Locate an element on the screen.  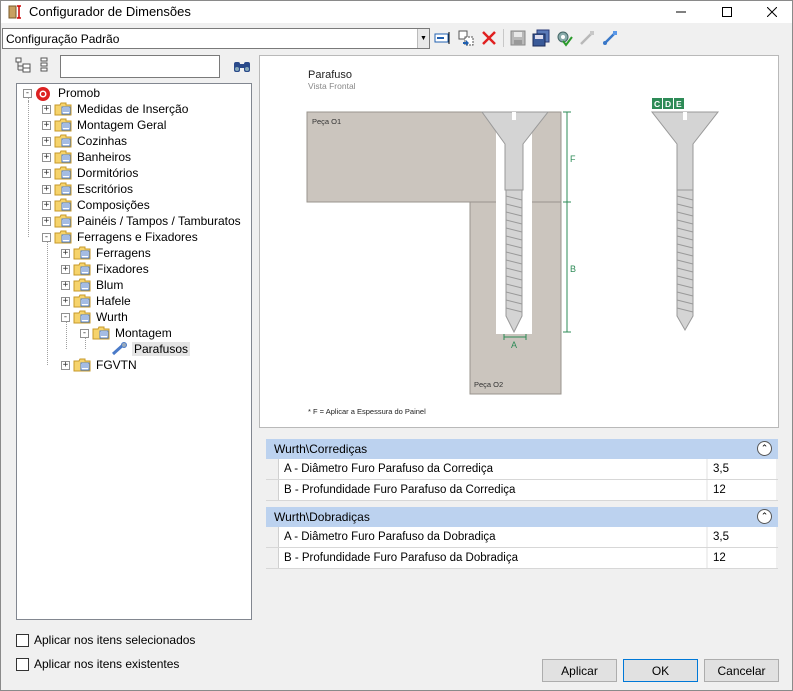
tree-node: + Medidas de Inserção is located at coordinates (116, 109).